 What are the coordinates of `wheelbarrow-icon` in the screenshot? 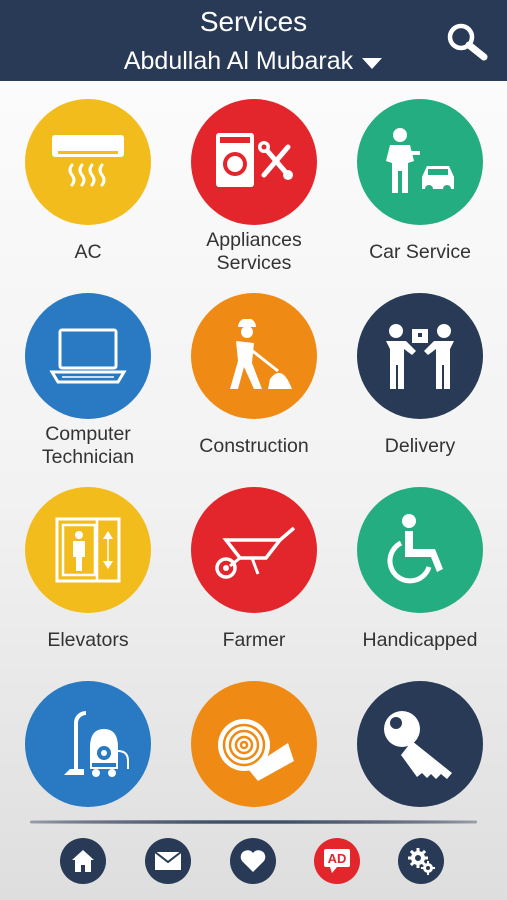 It's located at (255, 552).